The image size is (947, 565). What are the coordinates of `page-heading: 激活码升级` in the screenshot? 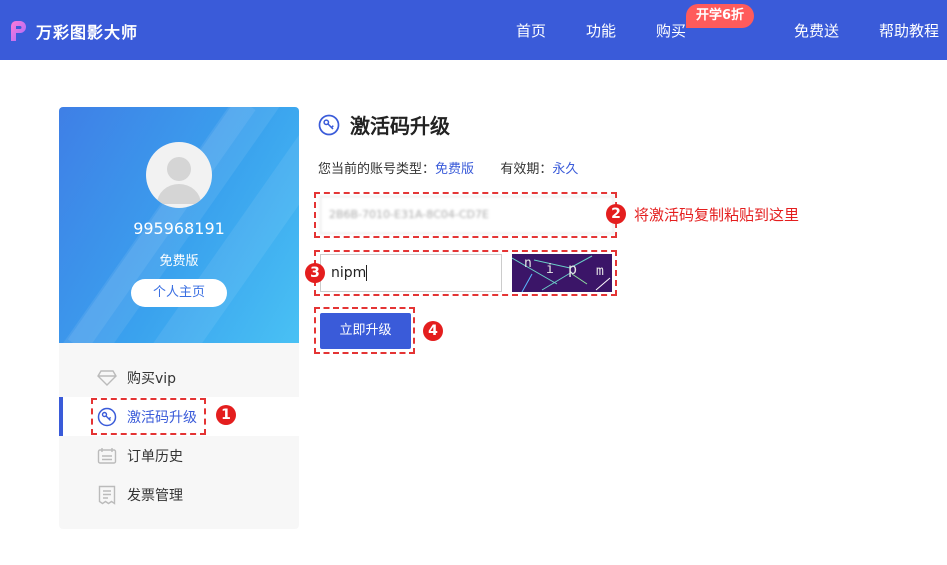 It's located at (384, 124).